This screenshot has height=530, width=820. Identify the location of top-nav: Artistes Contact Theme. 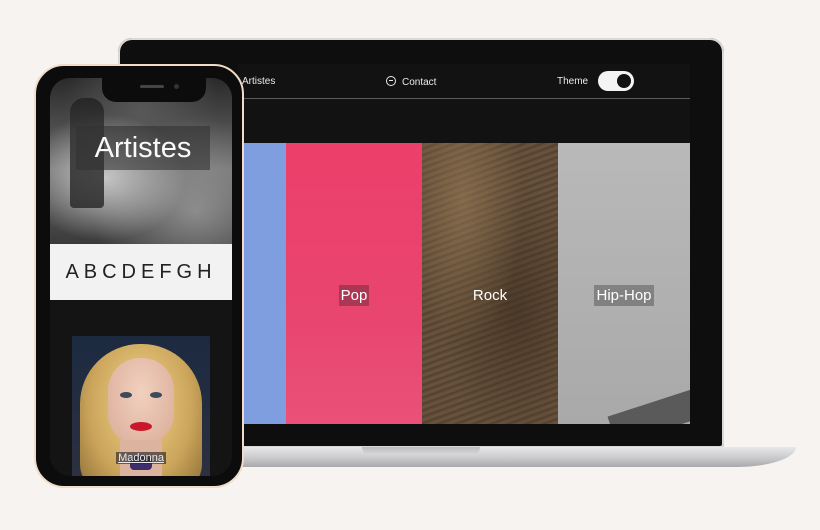
(464, 81).